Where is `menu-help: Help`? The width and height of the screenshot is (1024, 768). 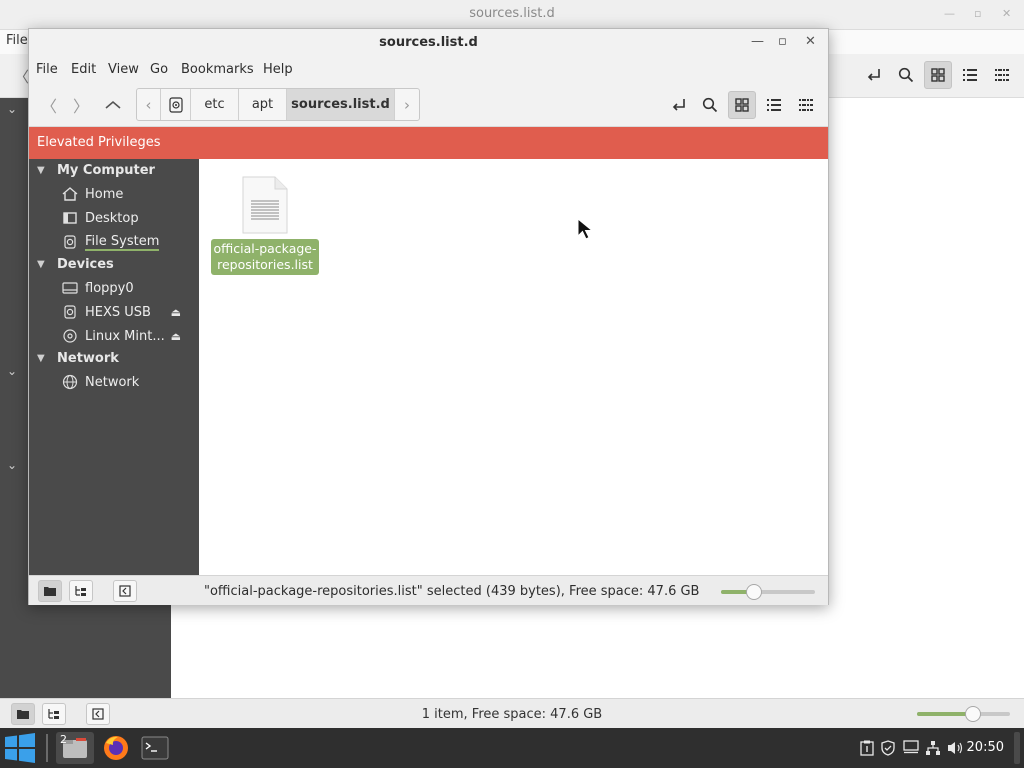
menu-help: Help is located at coordinates (278, 69).